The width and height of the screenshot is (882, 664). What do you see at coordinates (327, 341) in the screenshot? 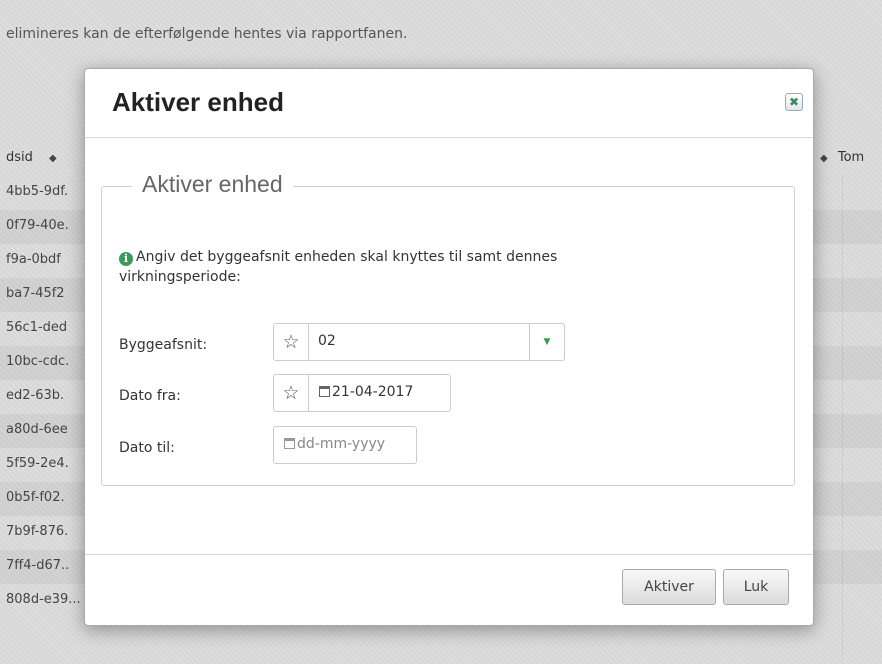
I see `byggeafsnit-value: 02` at bounding box center [327, 341].